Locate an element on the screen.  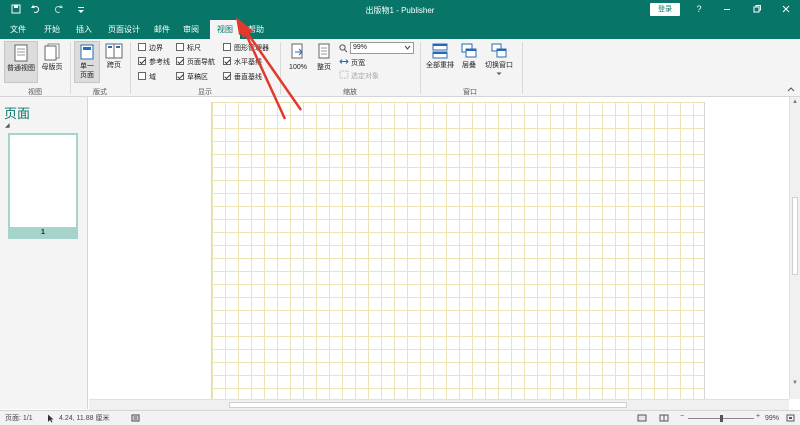
cascade-label: 层叠 is located at coordinates (469, 65).